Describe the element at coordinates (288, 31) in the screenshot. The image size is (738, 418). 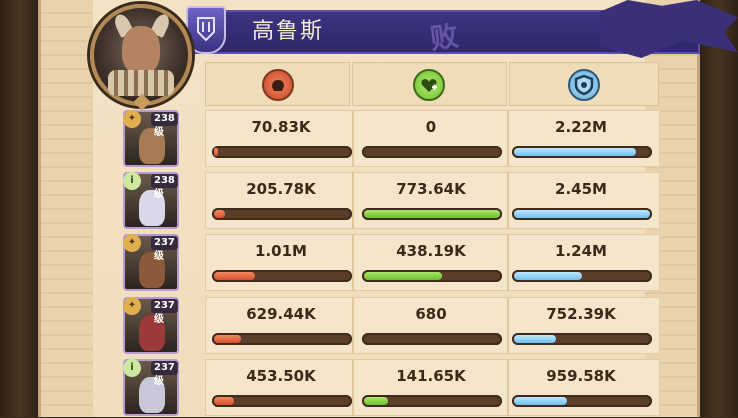
I see `hero-name: 高鲁斯` at that location.